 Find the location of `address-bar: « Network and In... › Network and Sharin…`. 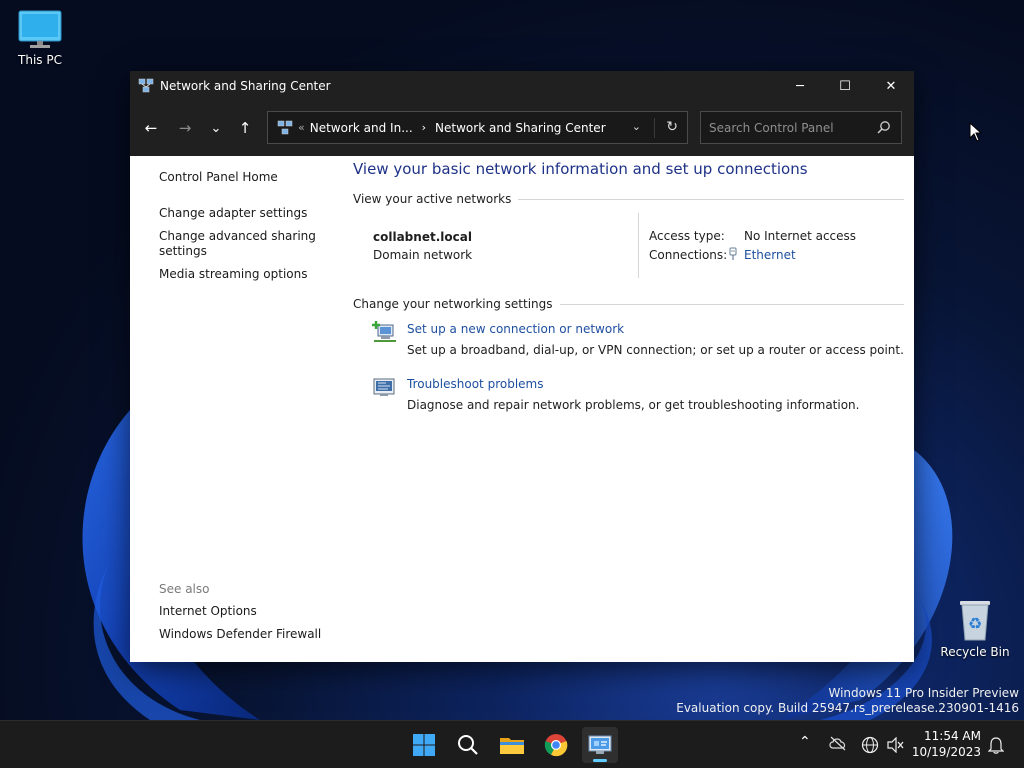

address-bar: « Network and In... › Network and Sharin… is located at coordinates (477, 127).